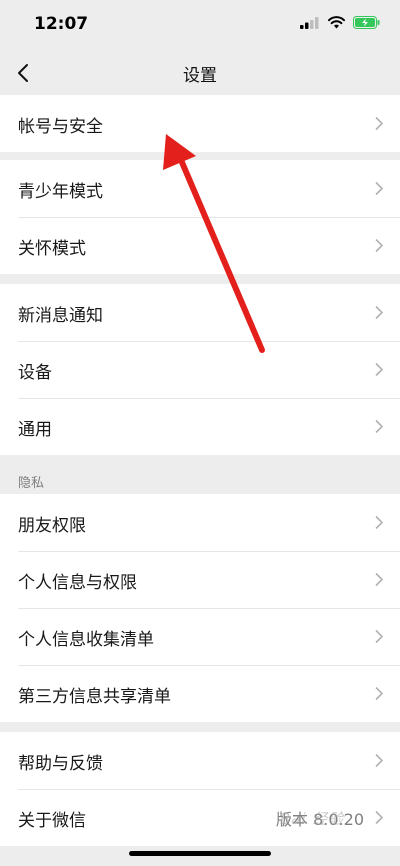  What do you see at coordinates (60, 127) in the screenshot?
I see `settings-item-label: 帐号与安全` at bounding box center [60, 127].